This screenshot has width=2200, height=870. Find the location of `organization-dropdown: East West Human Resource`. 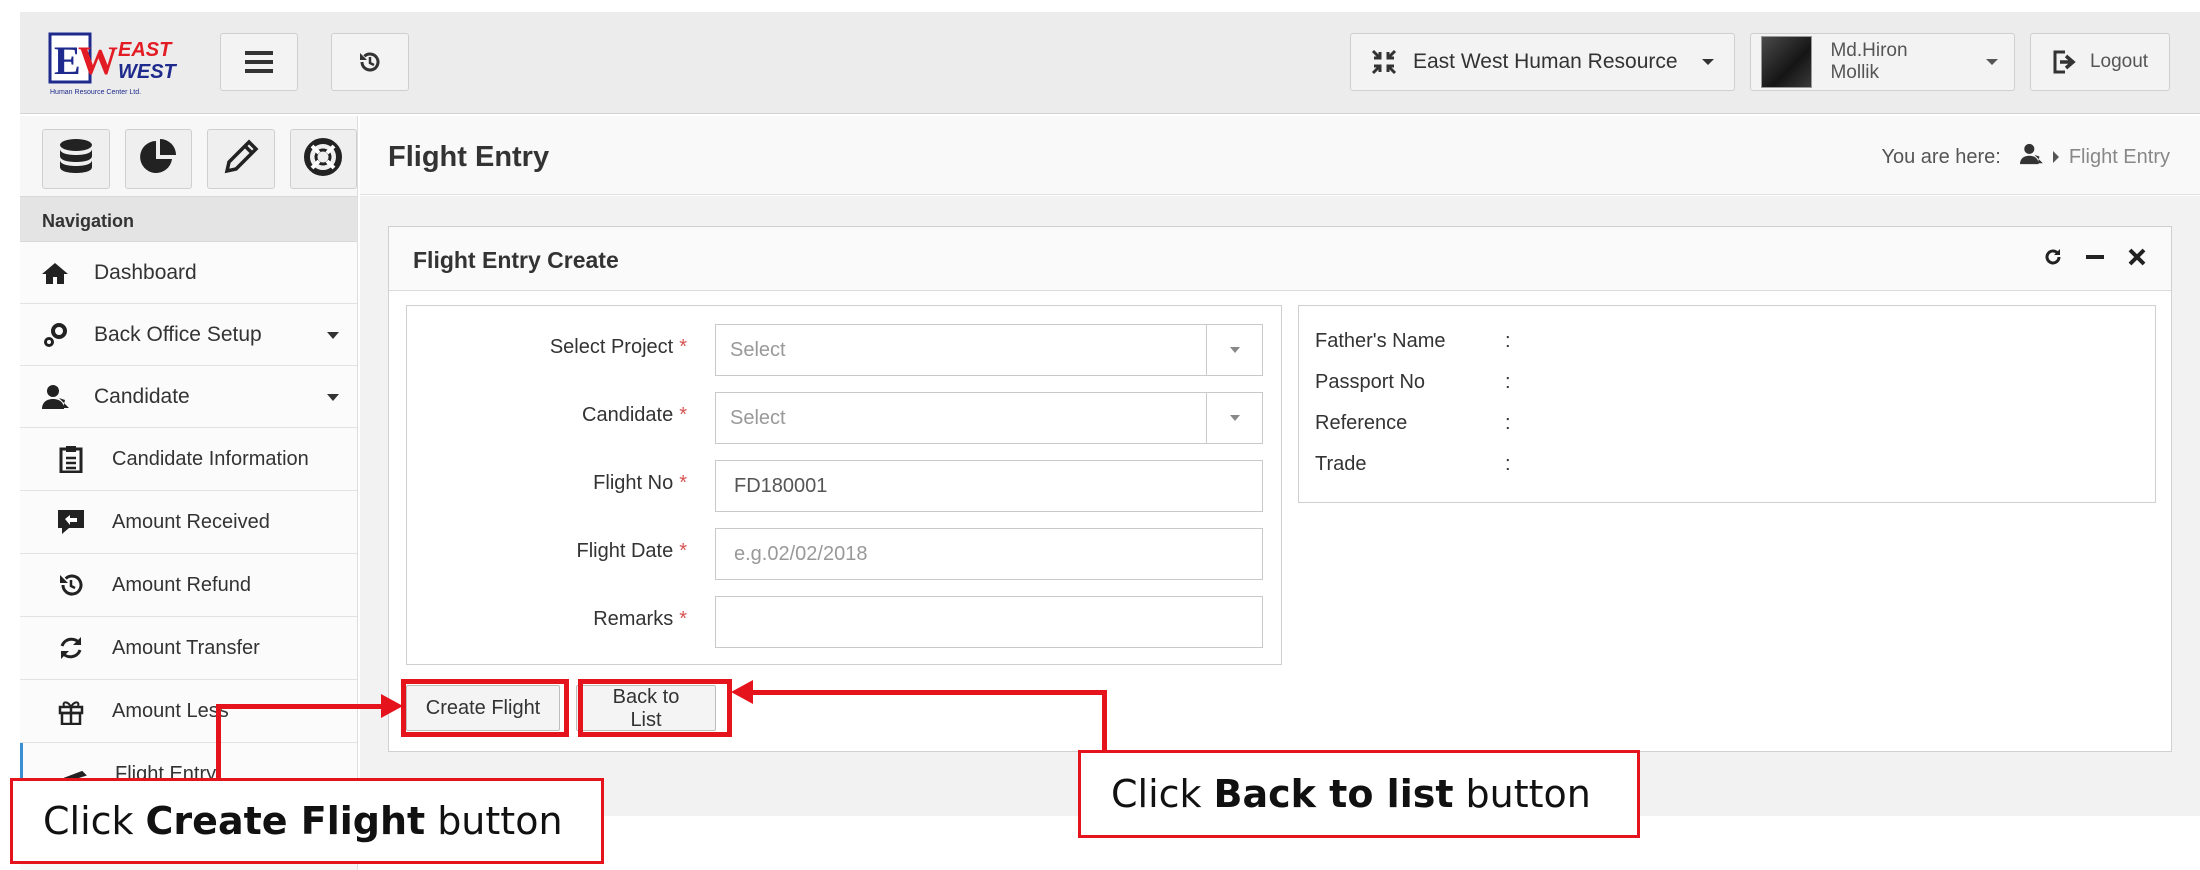

organization-dropdown: East West Human Resource is located at coordinates (1542, 62).